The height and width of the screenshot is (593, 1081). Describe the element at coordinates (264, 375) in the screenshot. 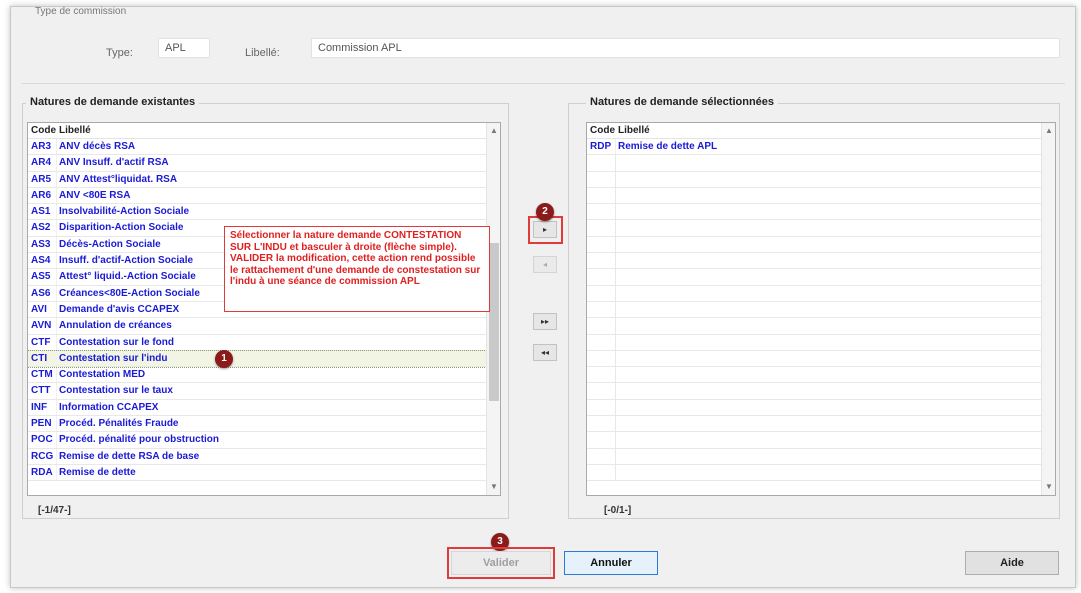

I see `list-item: CTM Contestation MED` at that location.